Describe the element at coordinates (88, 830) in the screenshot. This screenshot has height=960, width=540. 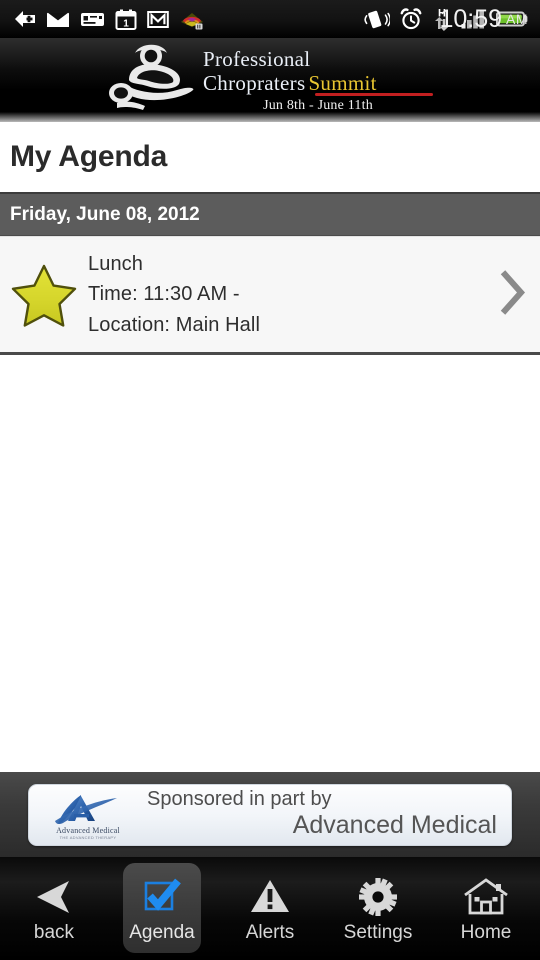
I see `sponsor-logo-name: Advanced Medical` at that location.